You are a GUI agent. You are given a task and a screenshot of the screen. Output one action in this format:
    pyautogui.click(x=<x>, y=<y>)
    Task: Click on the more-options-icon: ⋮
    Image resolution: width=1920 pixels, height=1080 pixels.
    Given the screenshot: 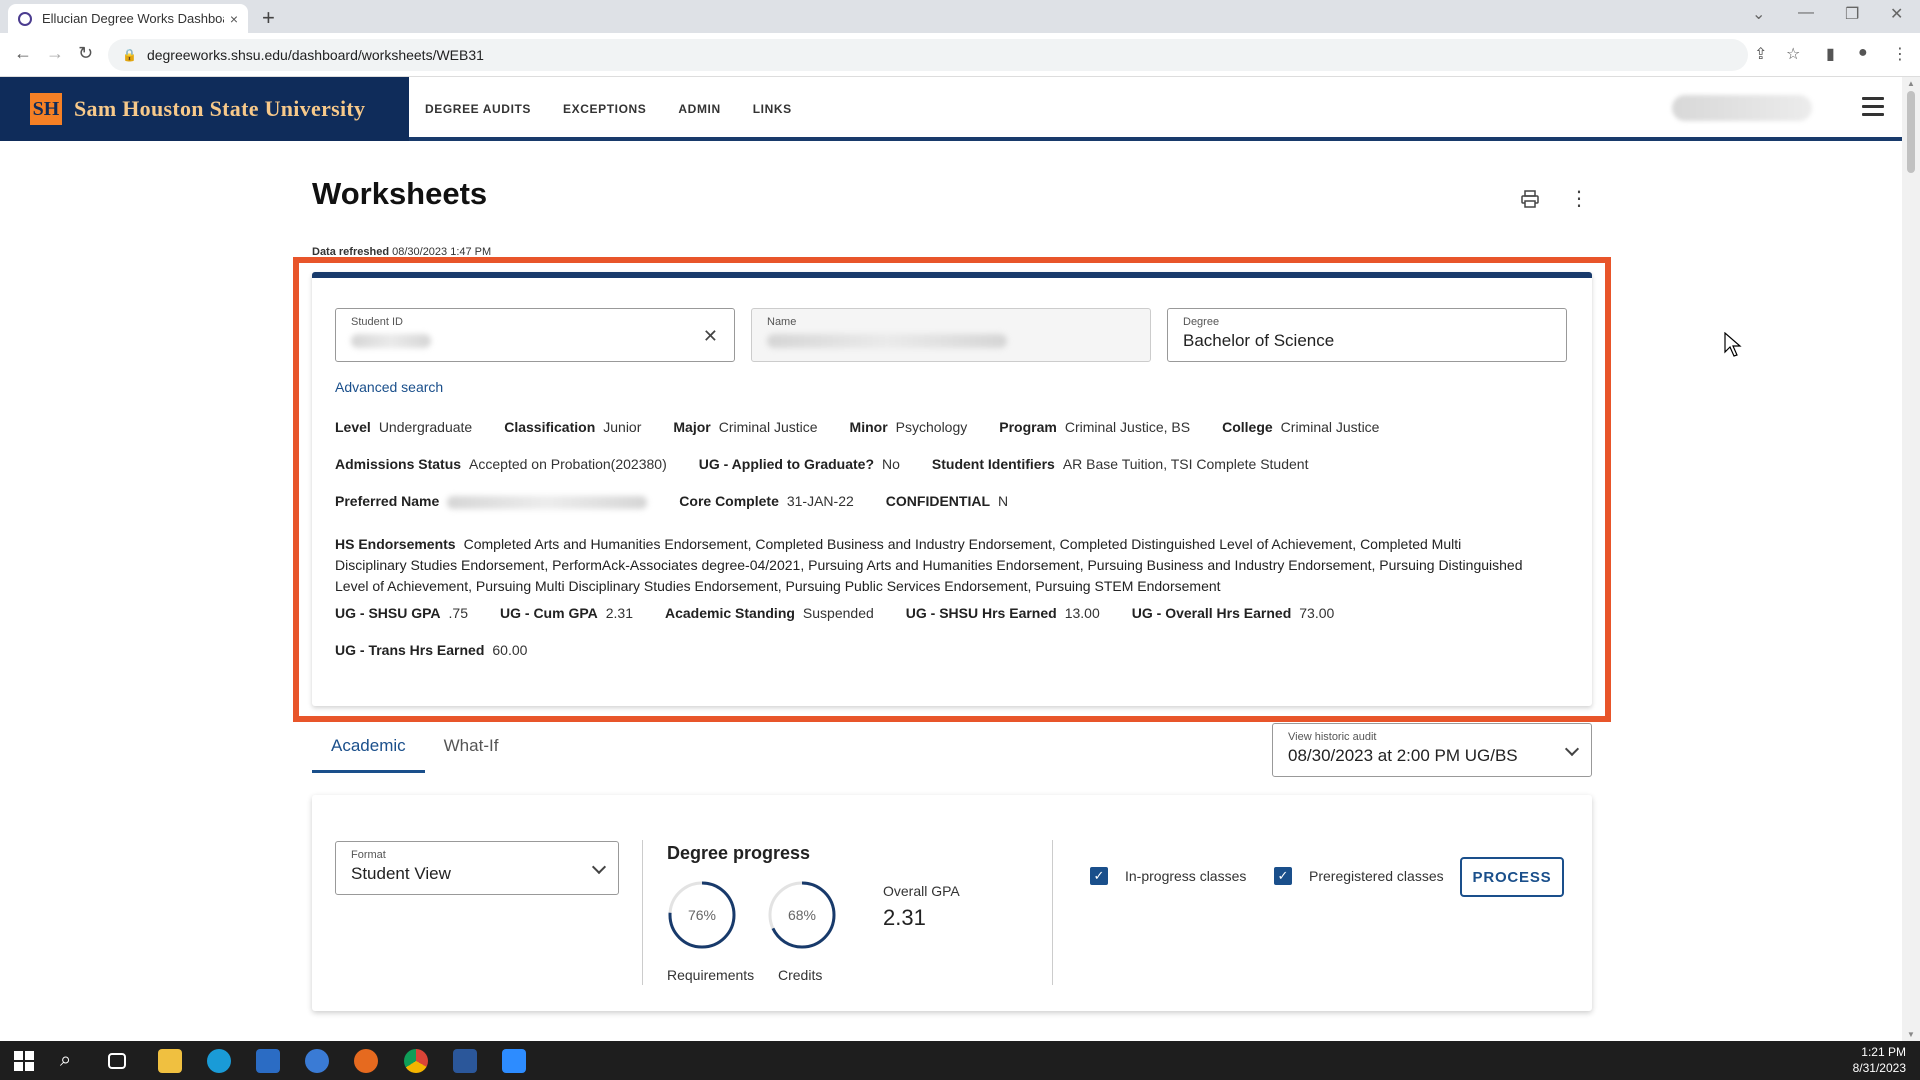 What is the action you would take?
    pyautogui.click(x=1579, y=199)
    